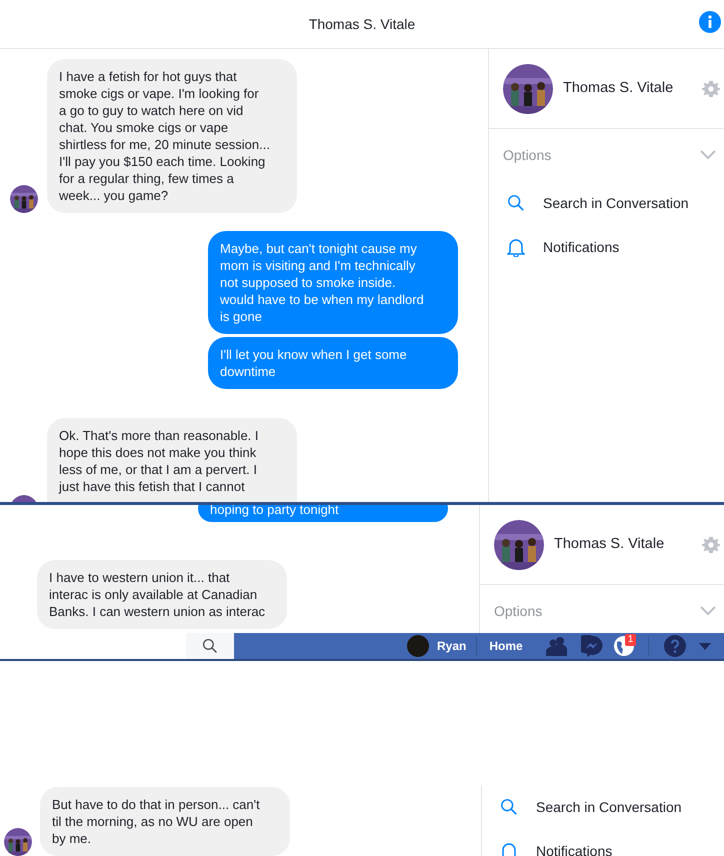  Describe the element at coordinates (93, 646) in the screenshot. I see `search-field` at that location.